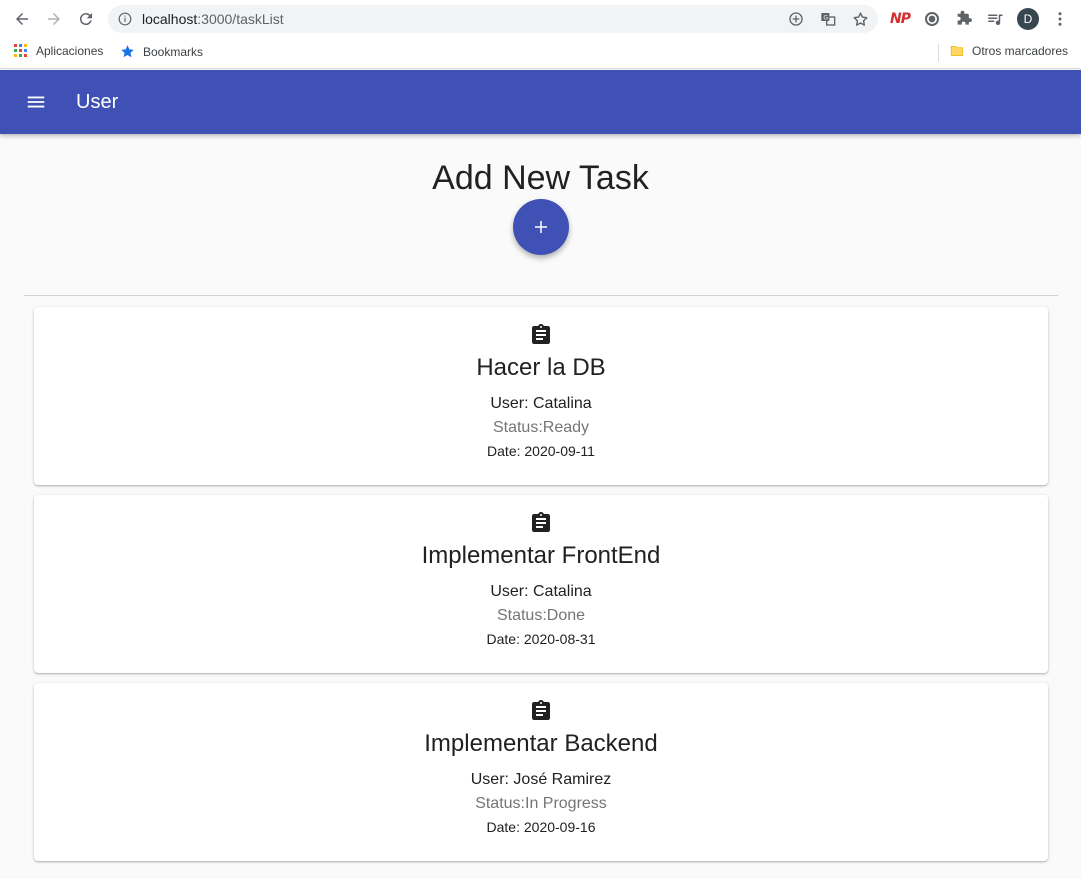  What do you see at coordinates (240, 19) in the screenshot?
I see `url-path: :3000/taskList` at bounding box center [240, 19].